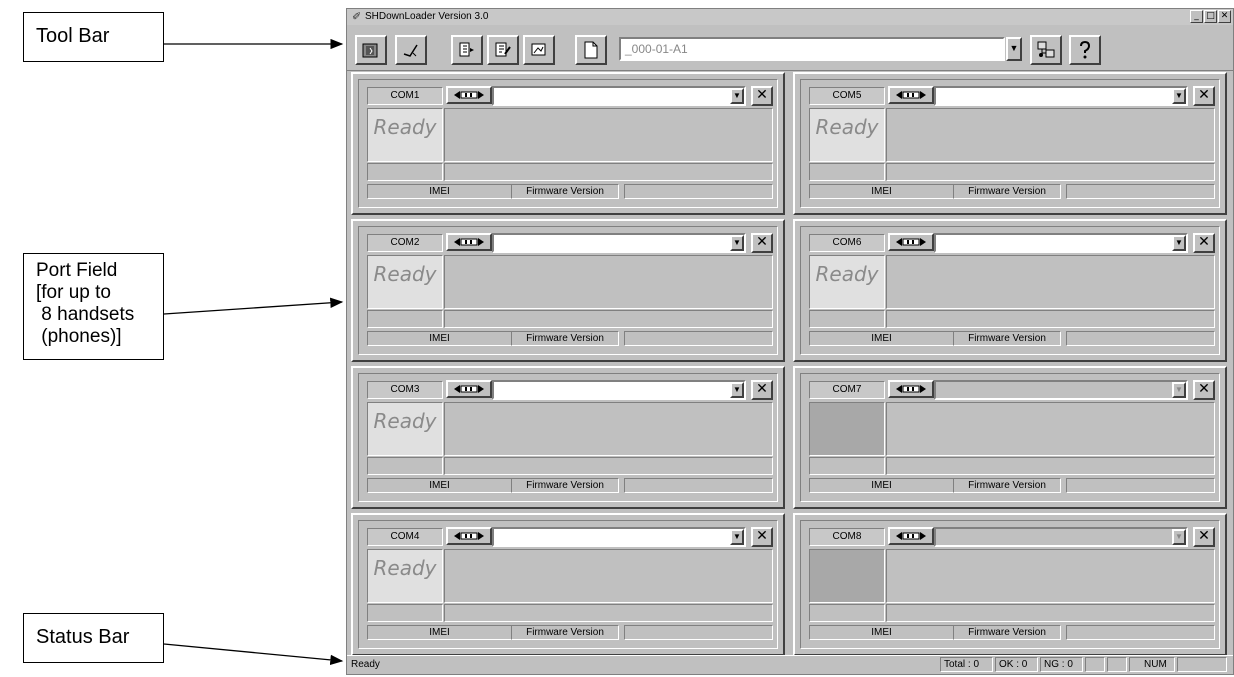 This screenshot has height=677, width=1234. I want to click on port-name: COM4, so click(405, 537).